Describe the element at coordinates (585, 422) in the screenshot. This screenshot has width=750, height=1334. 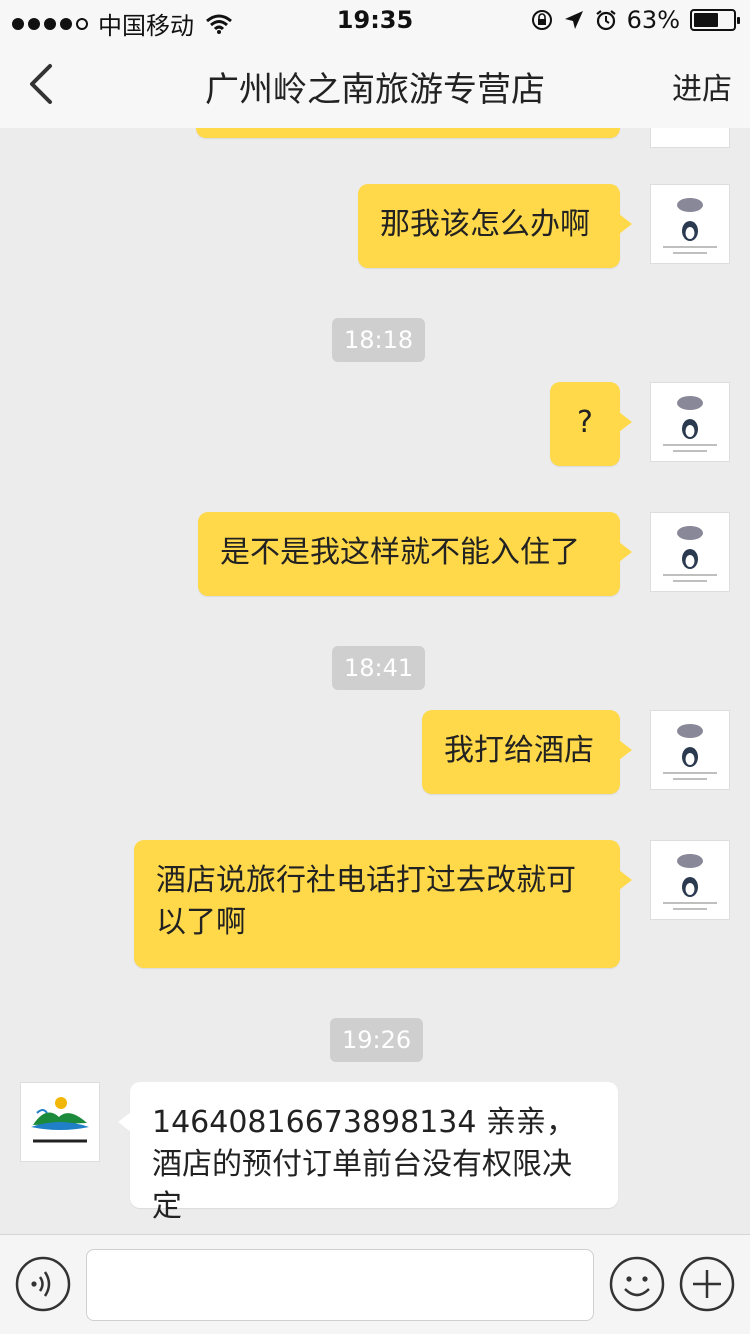
I see `message-text: ?` at that location.